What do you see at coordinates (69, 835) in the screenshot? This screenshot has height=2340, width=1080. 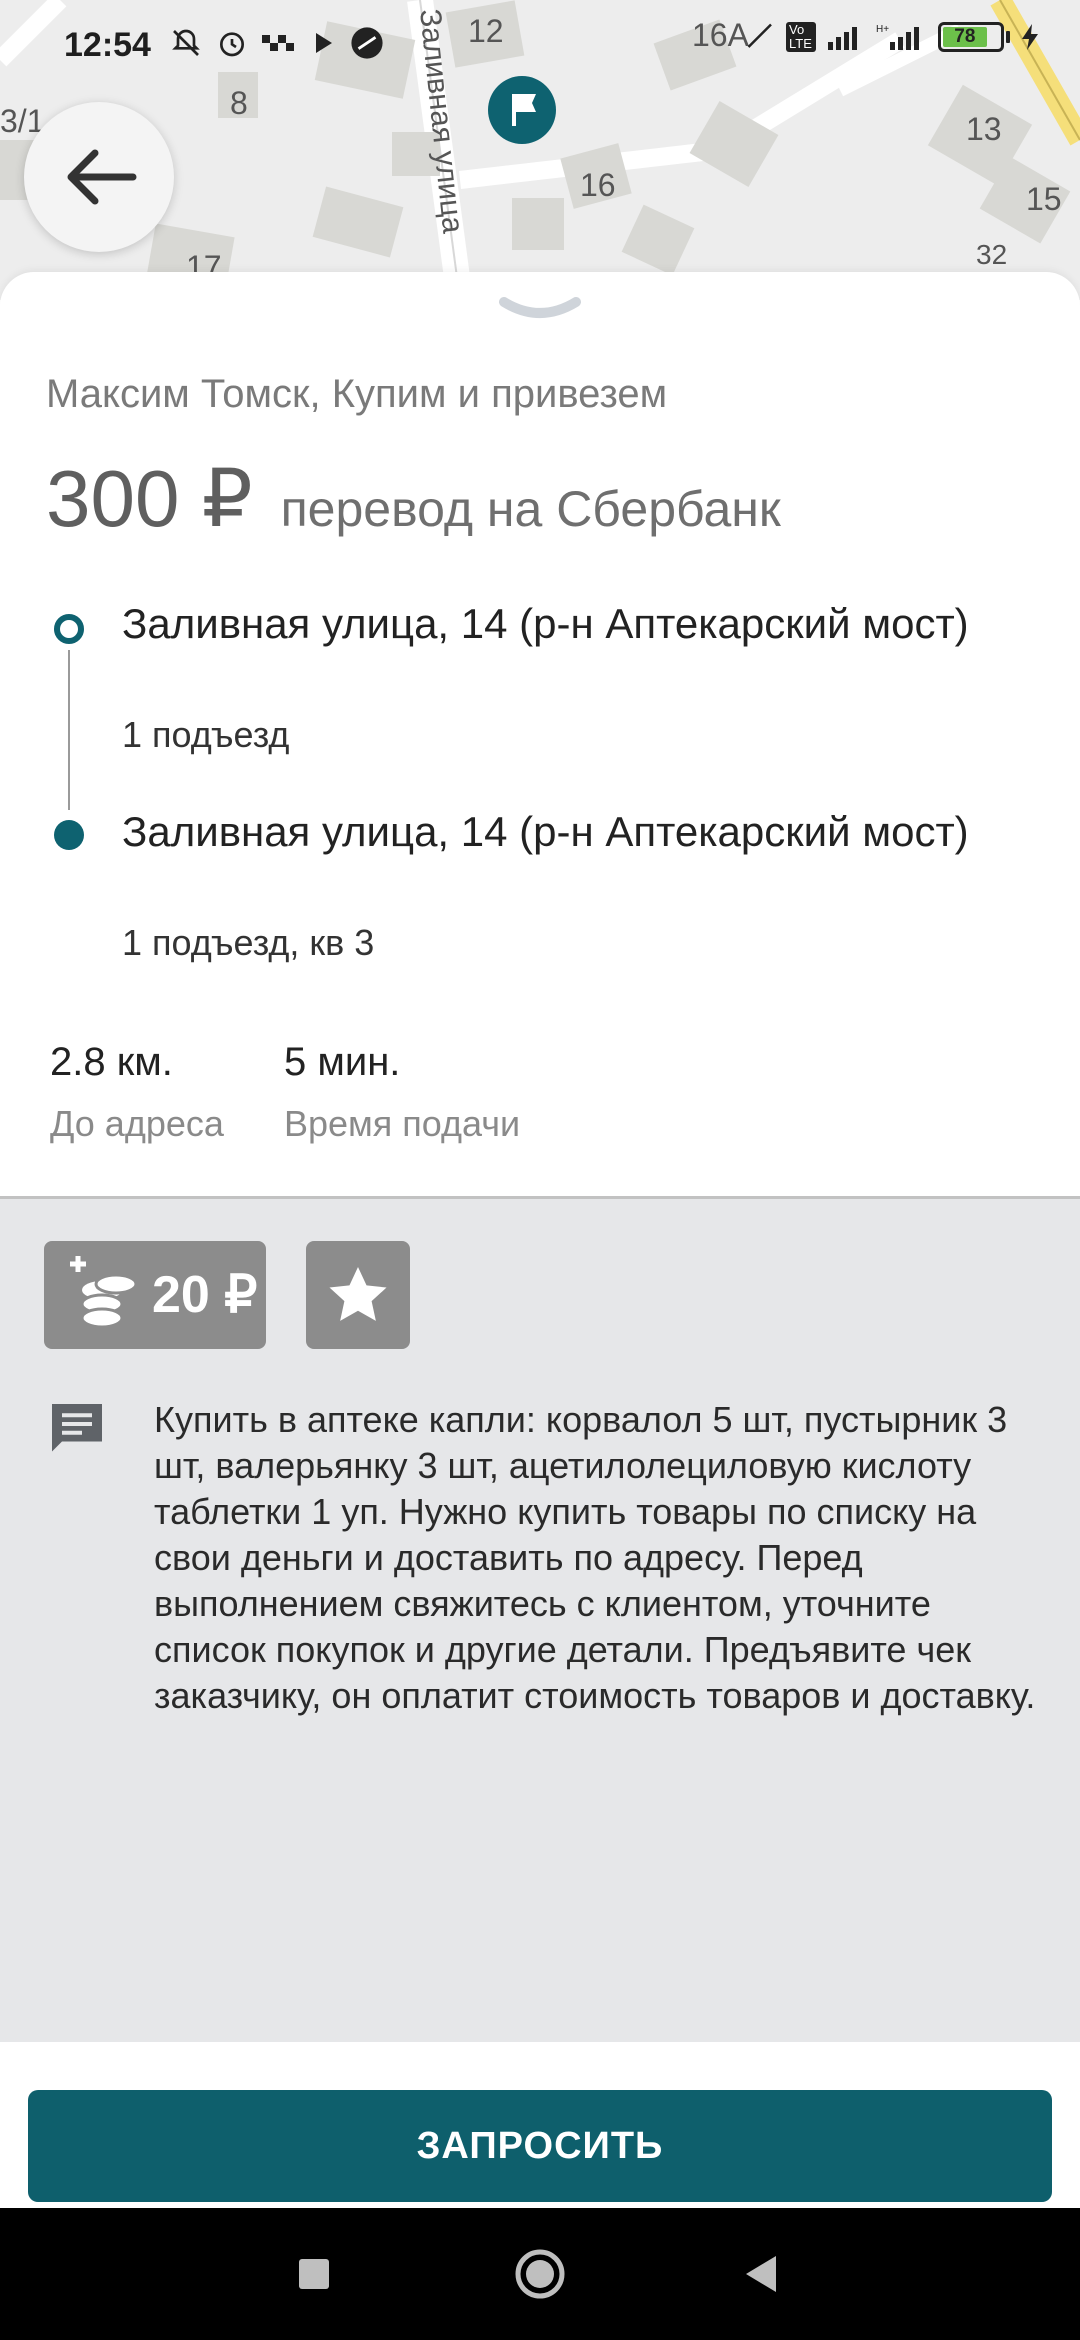 I see `dropoff-dot-icon` at bounding box center [69, 835].